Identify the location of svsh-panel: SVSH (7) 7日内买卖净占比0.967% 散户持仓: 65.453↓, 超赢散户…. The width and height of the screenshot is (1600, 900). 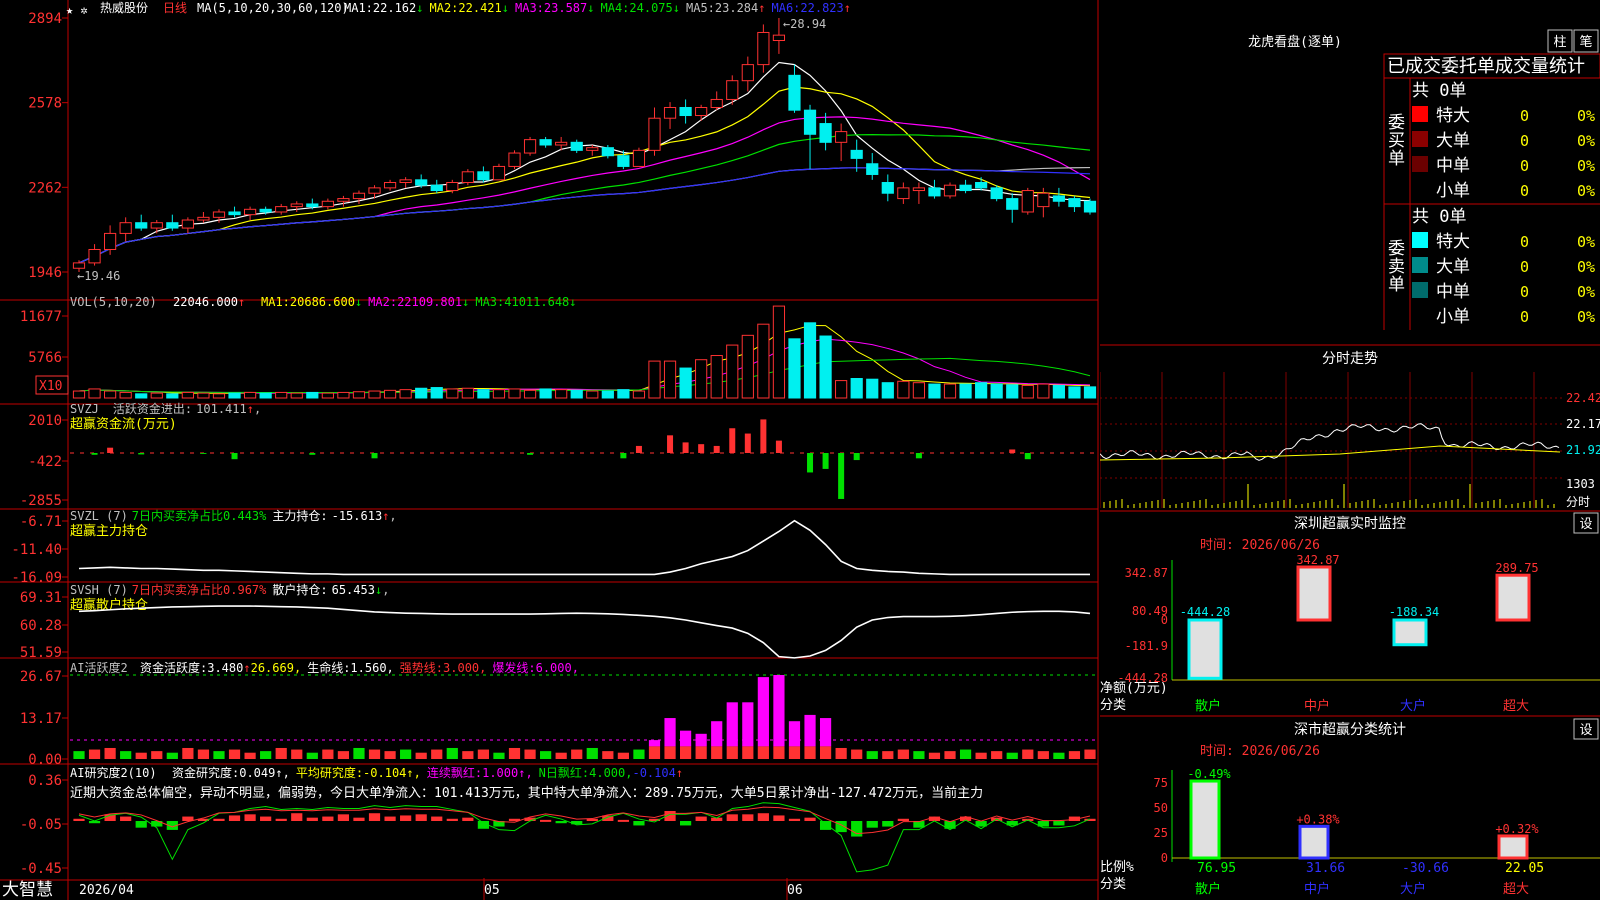
(555, 621).